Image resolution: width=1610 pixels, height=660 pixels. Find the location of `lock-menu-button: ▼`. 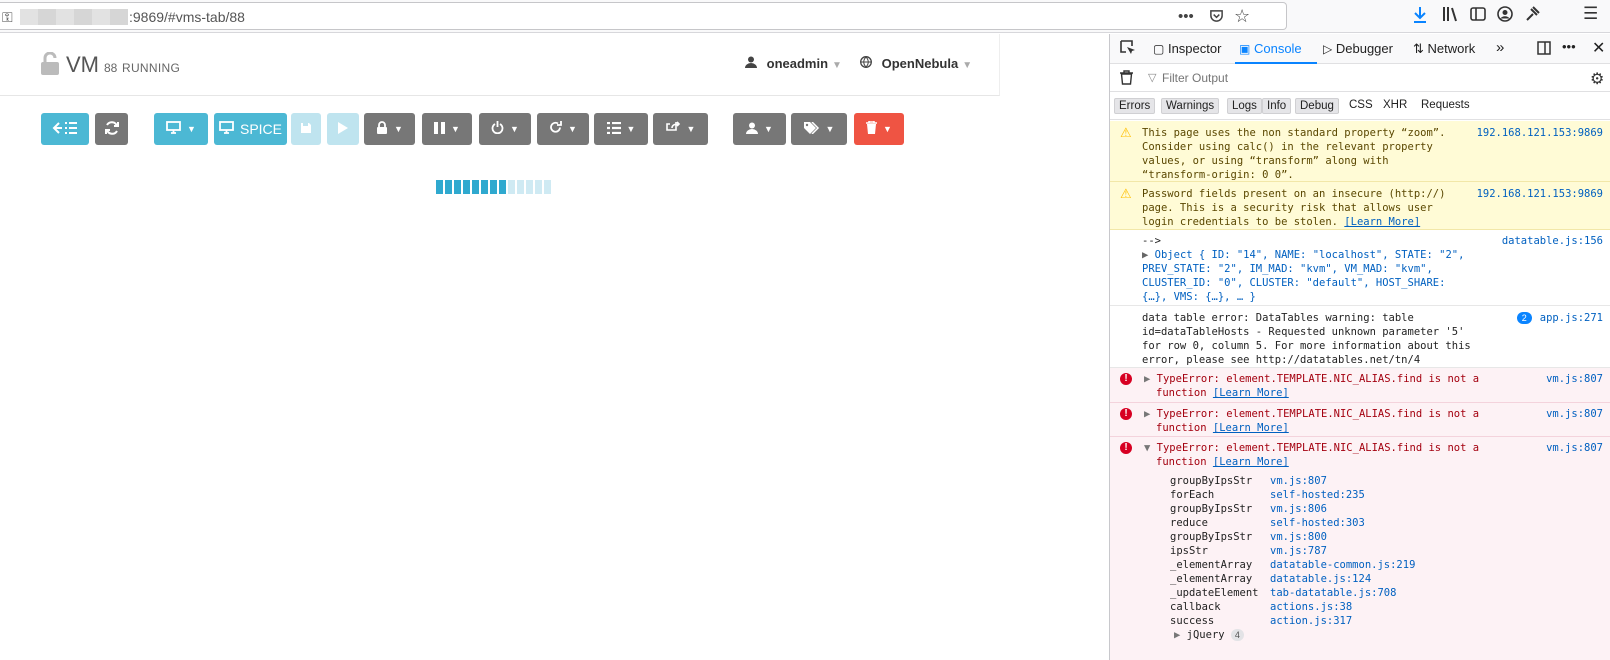

lock-menu-button: ▼ is located at coordinates (389, 129).